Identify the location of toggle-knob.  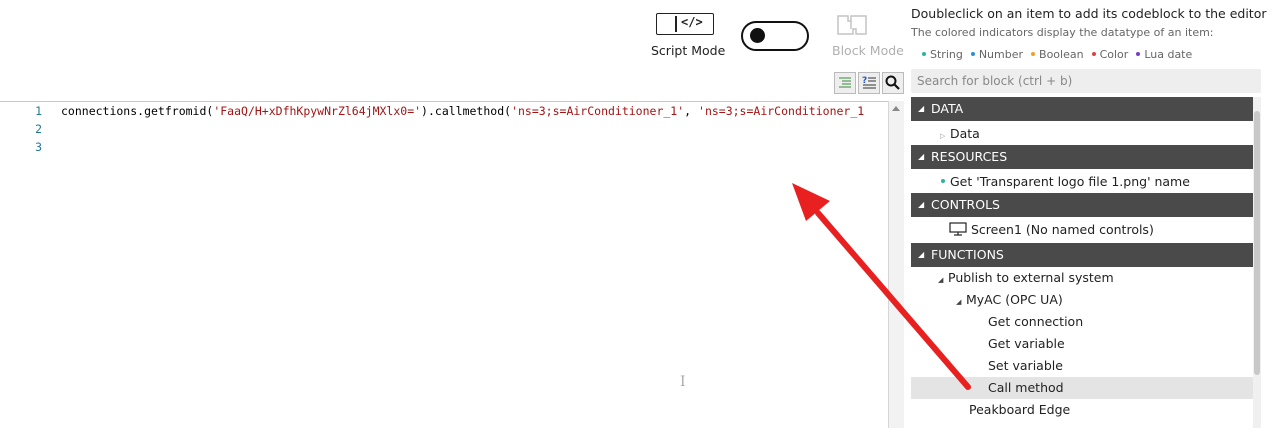
(757, 35).